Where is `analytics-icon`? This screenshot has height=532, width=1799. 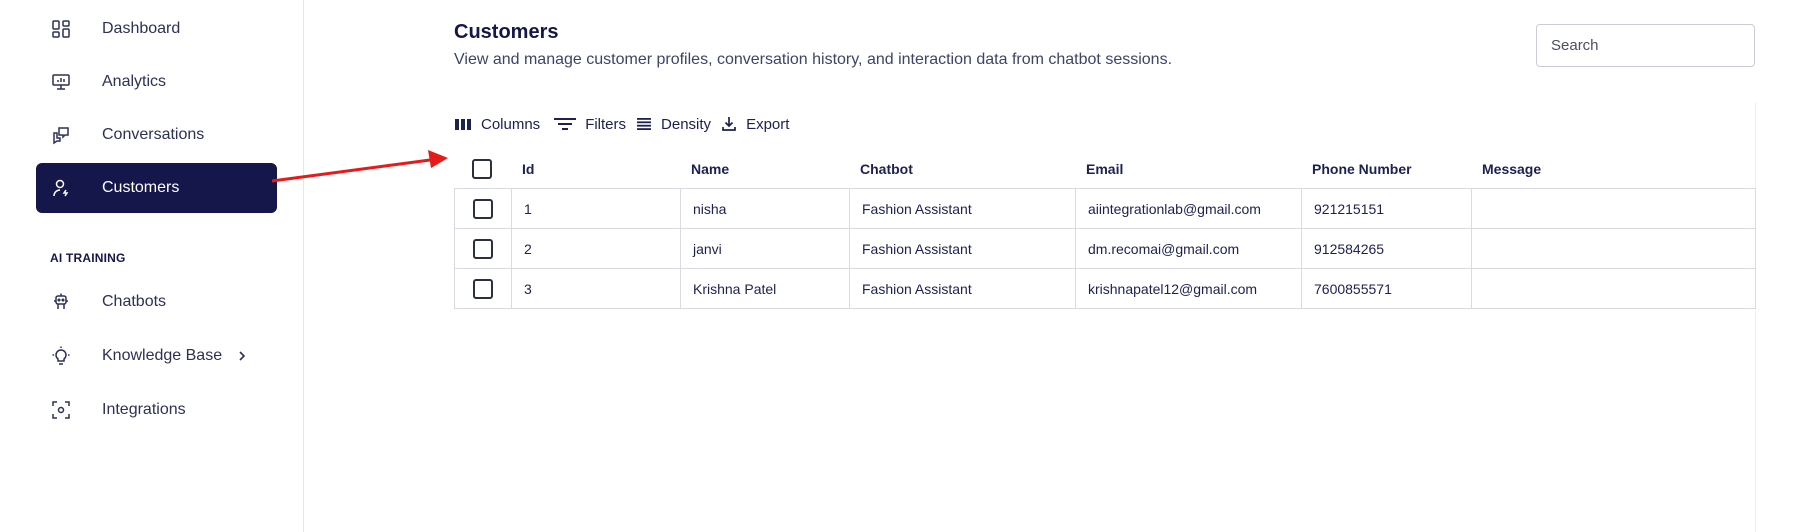
analytics-icon is located at coordinates (61, 82).